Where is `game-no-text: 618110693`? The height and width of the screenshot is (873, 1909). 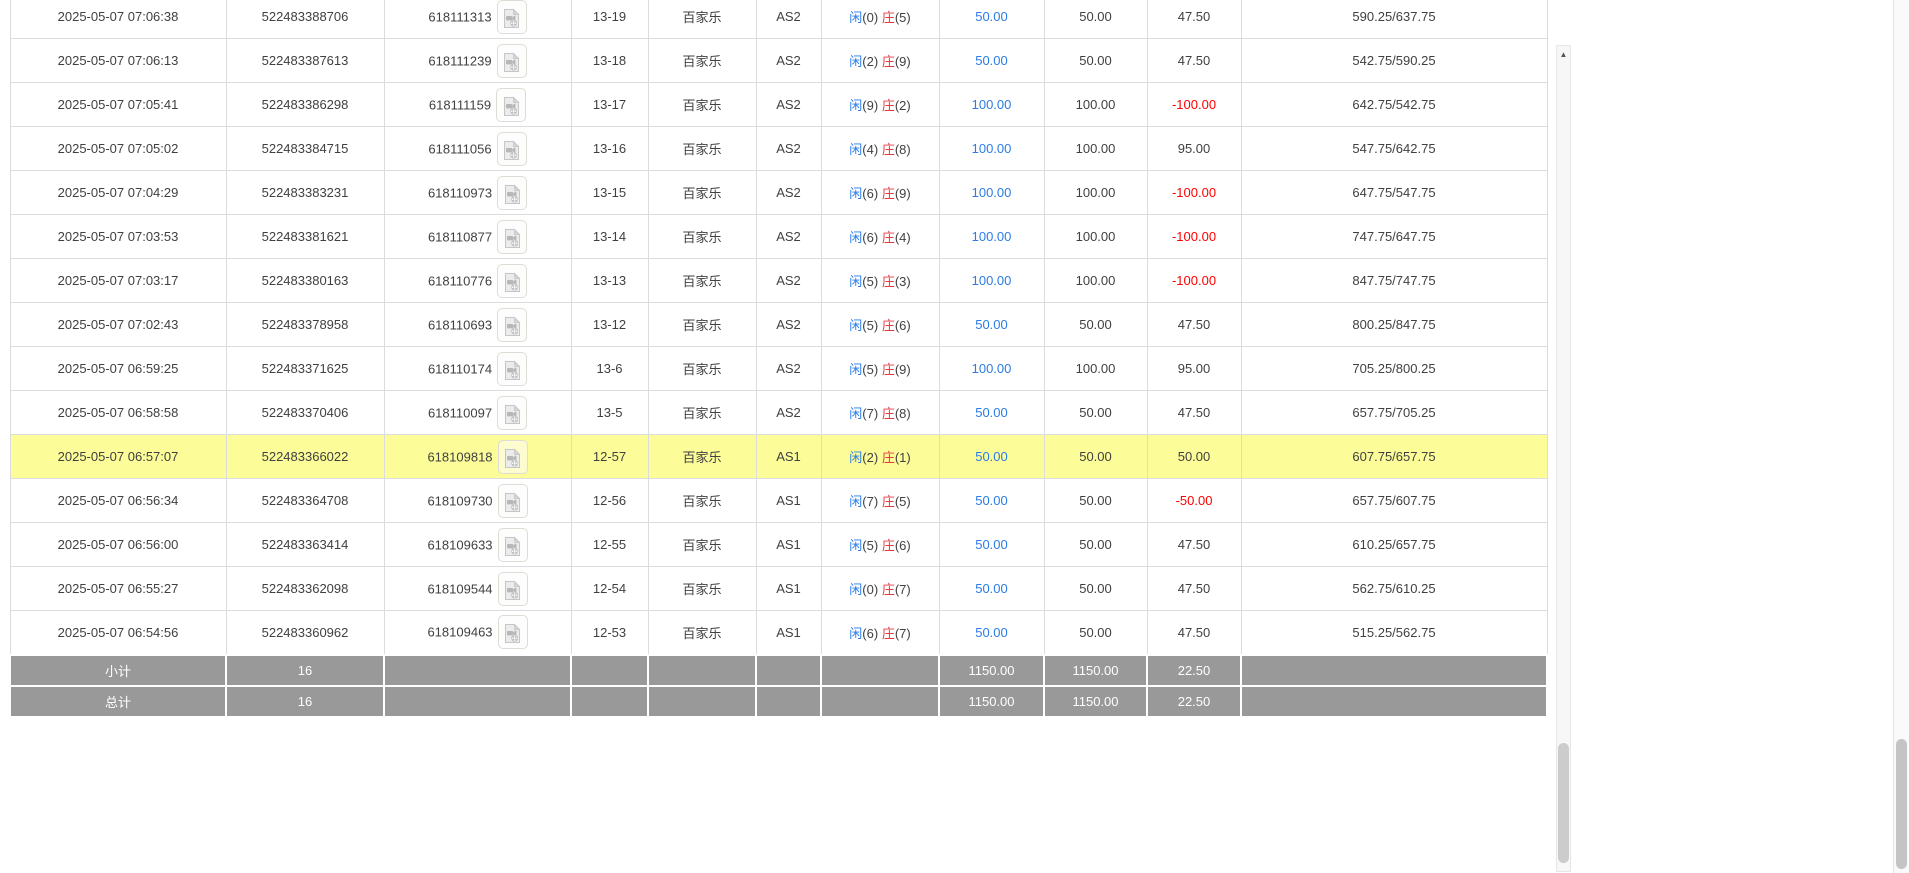
game-no-text: 618110693 is located at coordinates (460, 324).